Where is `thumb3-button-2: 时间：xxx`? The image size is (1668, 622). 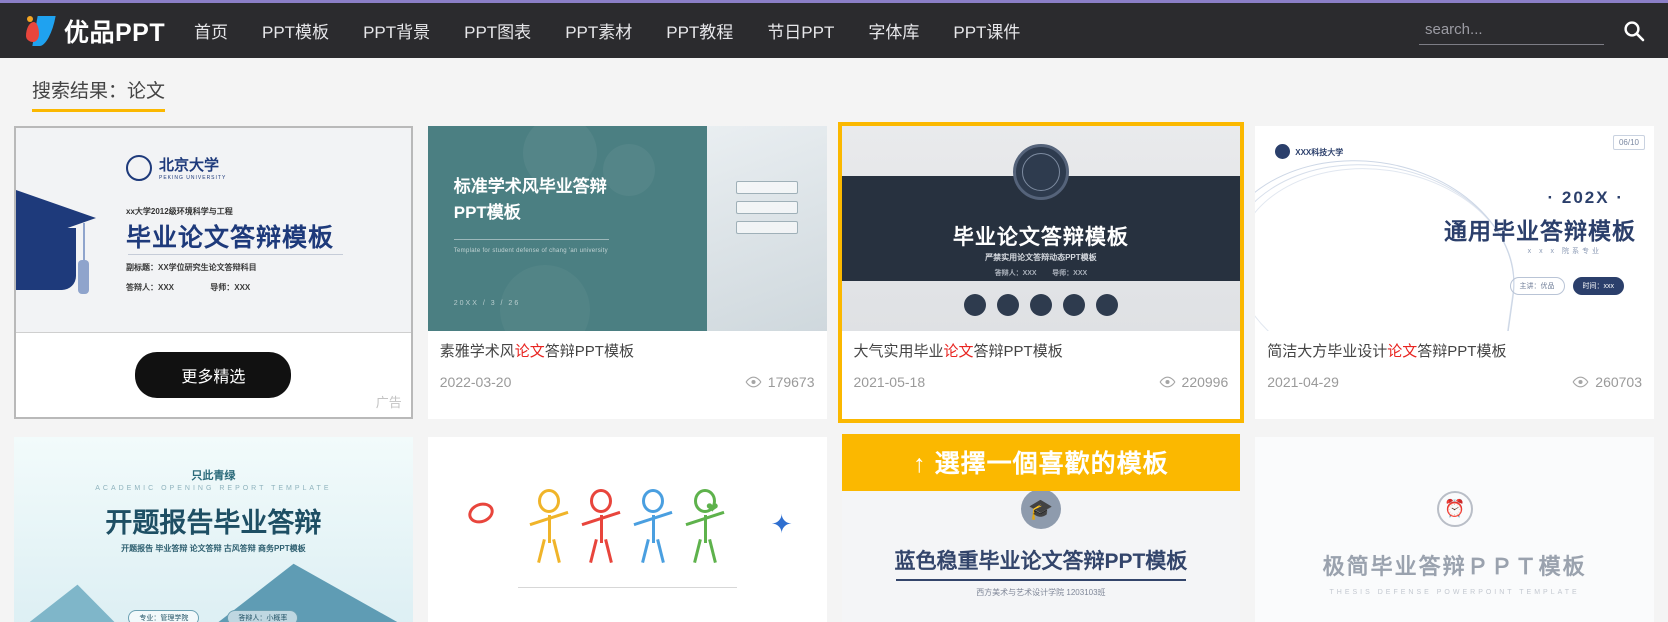 thumb3-button-2: 时间：xxx is located at coordinates (1598, 286).